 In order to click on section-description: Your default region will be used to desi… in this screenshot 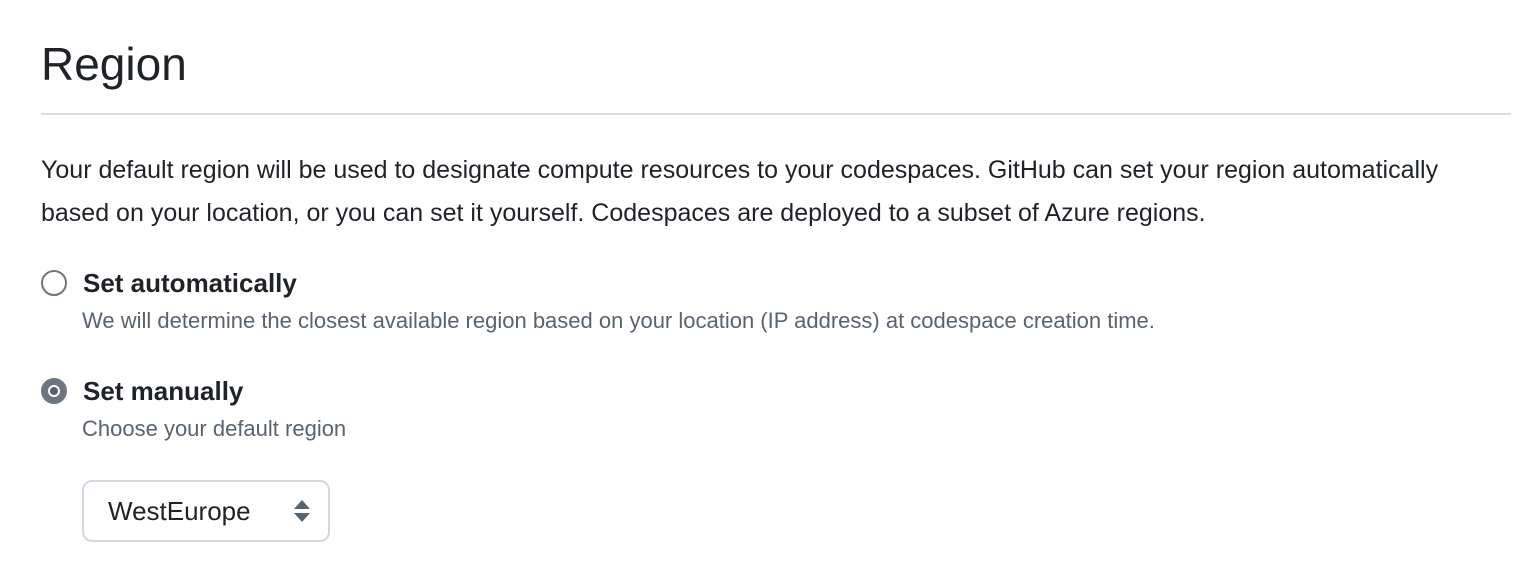, I will do `click(740, 191)`.